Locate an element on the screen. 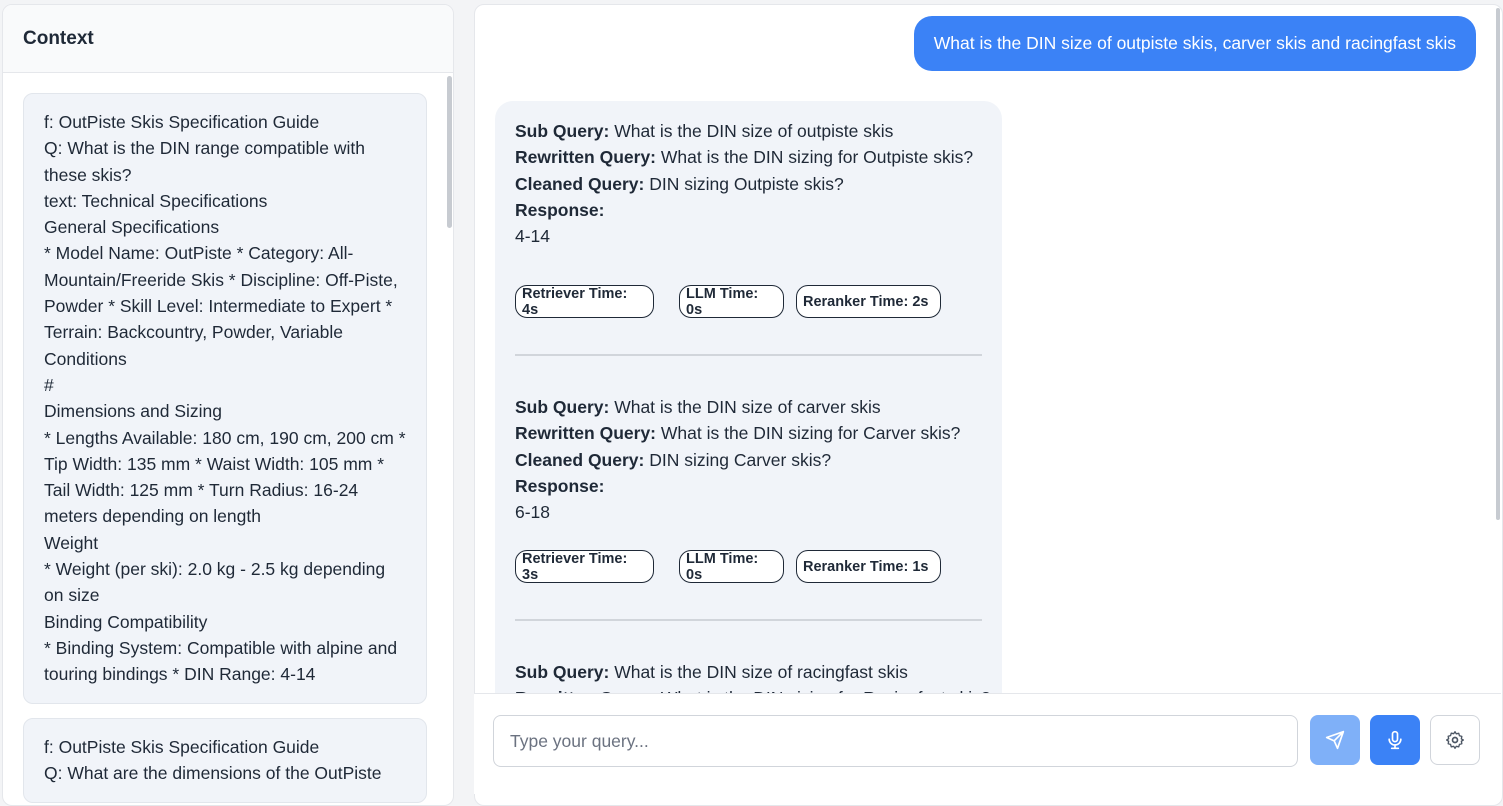 This screenshot has height=806, width=1503. microphone-button is located at coordinates (1395, 740).